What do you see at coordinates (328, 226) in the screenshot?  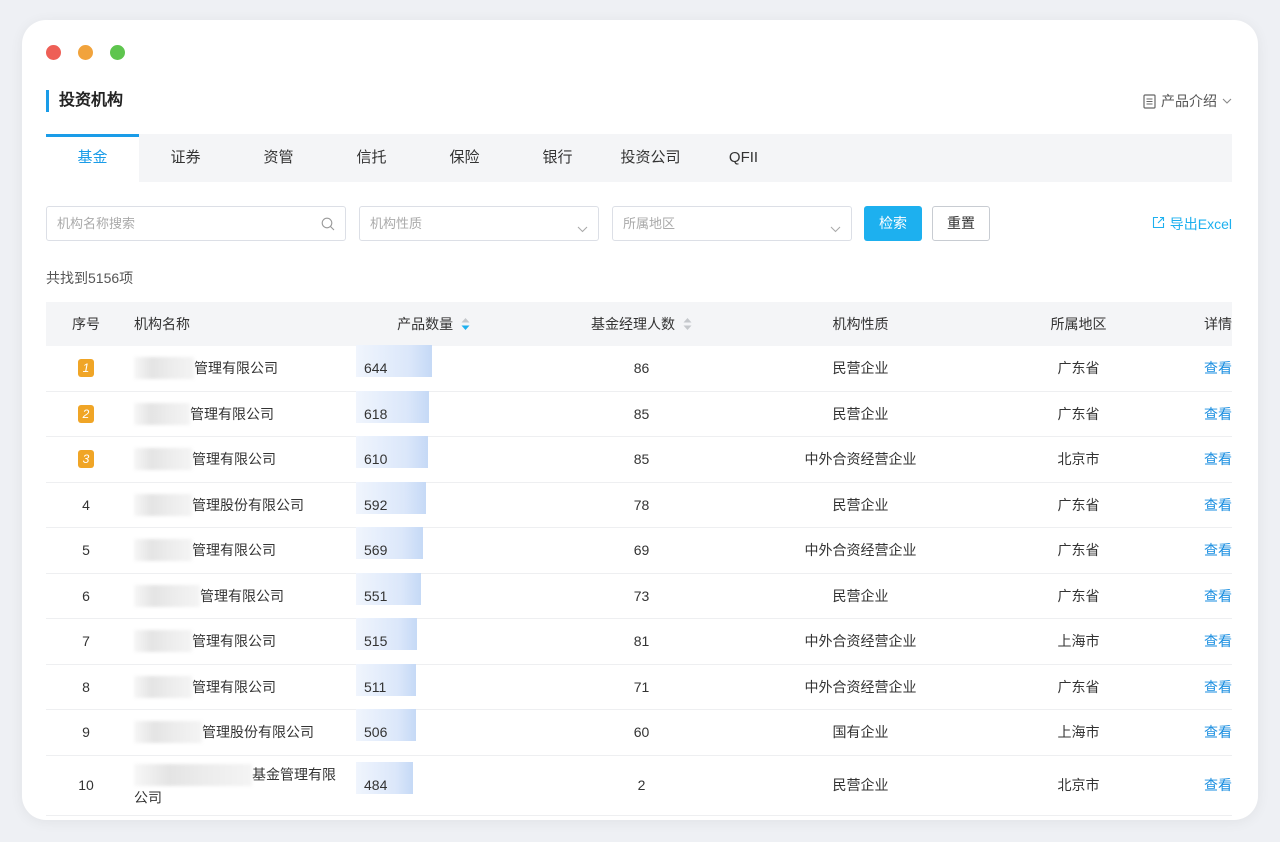 I see `search-icon` at bounding box center [328, 226].